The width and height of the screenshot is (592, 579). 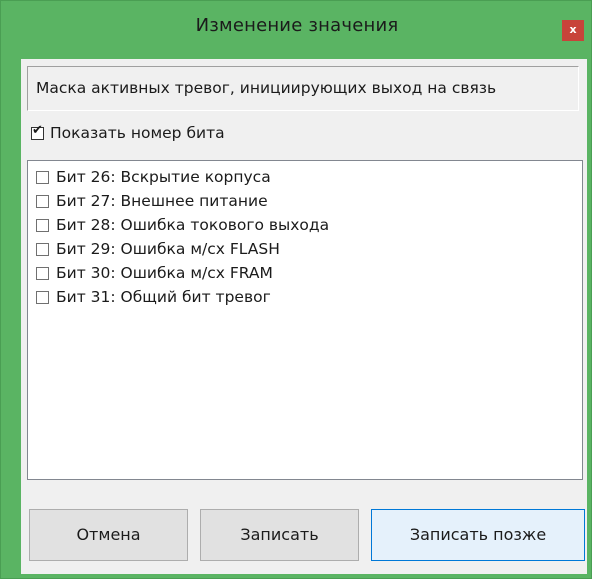 What do you see at coordinates (108, 535) in the screenshot?
I see `cancel-button: Отмена` at bounding box center [108, 535].